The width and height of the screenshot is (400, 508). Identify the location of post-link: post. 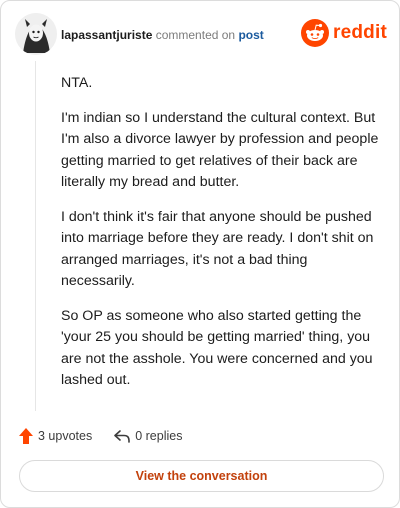
(250, 35).